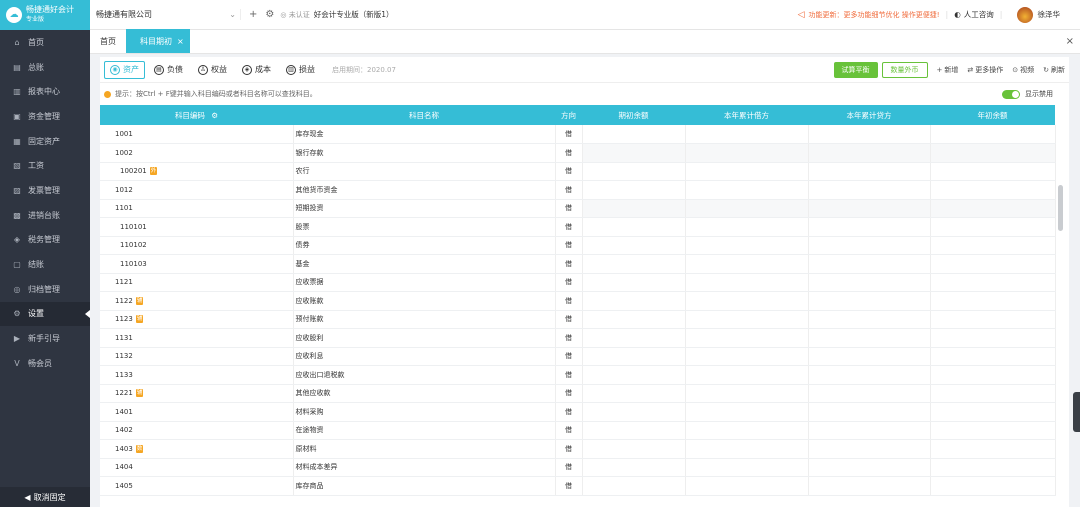  What do you see at coordinates (45, 91) in the screenshot?
I see `sidebar-item-2: ▥ 报表中心` at bounding box center [45, 91].